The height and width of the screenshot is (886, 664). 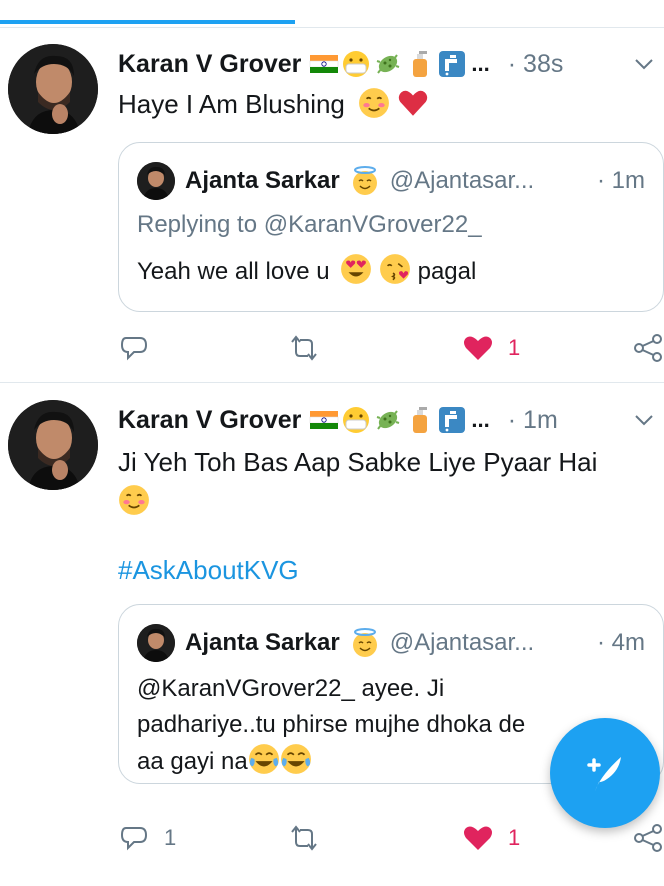 I want to click on quoted-tweet-header: Ajanta Sarkar @Ajantasar... · 1m, so click(x=400, y=181).